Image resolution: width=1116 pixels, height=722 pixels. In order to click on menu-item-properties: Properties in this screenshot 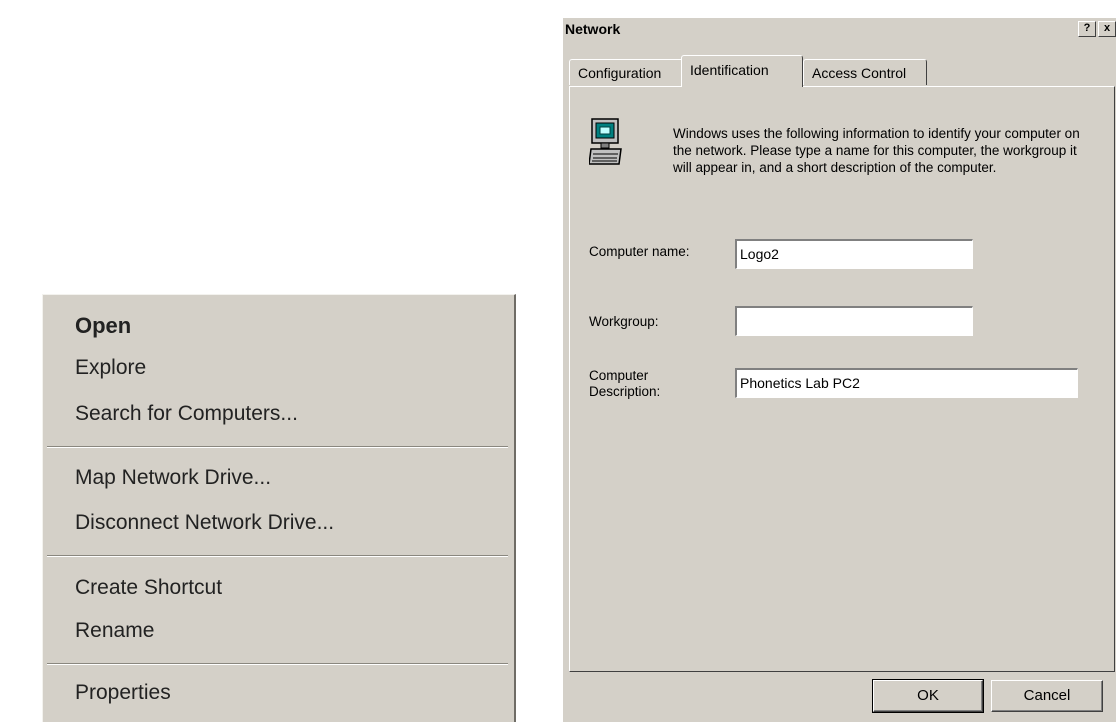, I will do `click(123, 693)`.